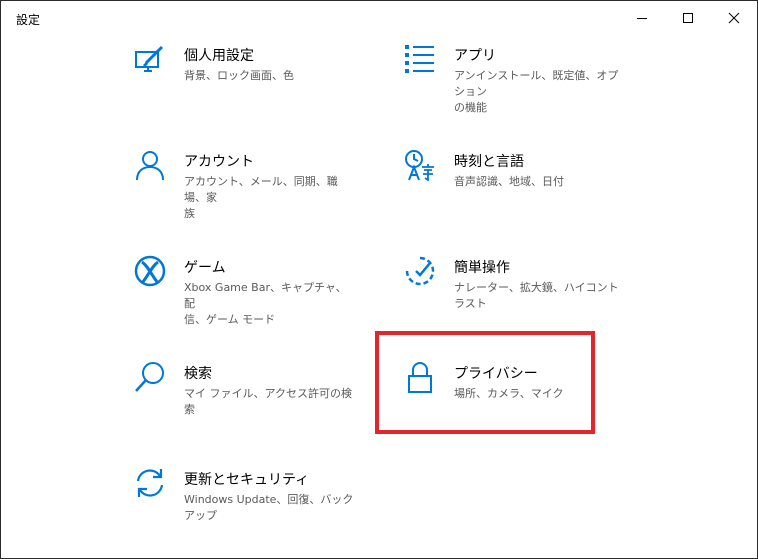 The height and width of the screenshot is (559, 758). I want to click on tile-name: ゲーム, so click(205, 268).